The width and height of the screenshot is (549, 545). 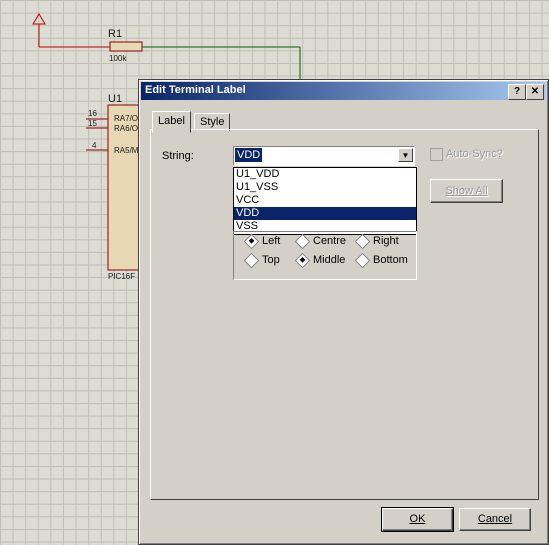 I want to click on pin-num-4: 4, so click(x=94, y=145).